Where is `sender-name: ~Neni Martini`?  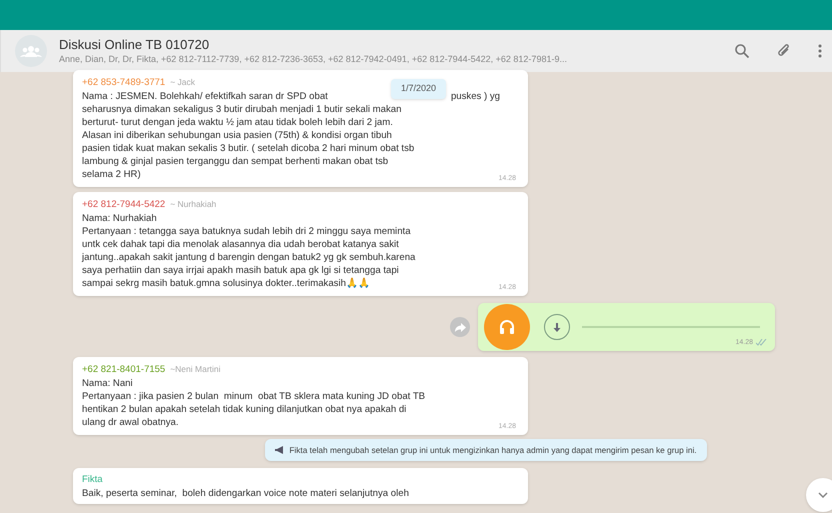
sender-name: ~Neni Martini is located at coordinates (195, 369).